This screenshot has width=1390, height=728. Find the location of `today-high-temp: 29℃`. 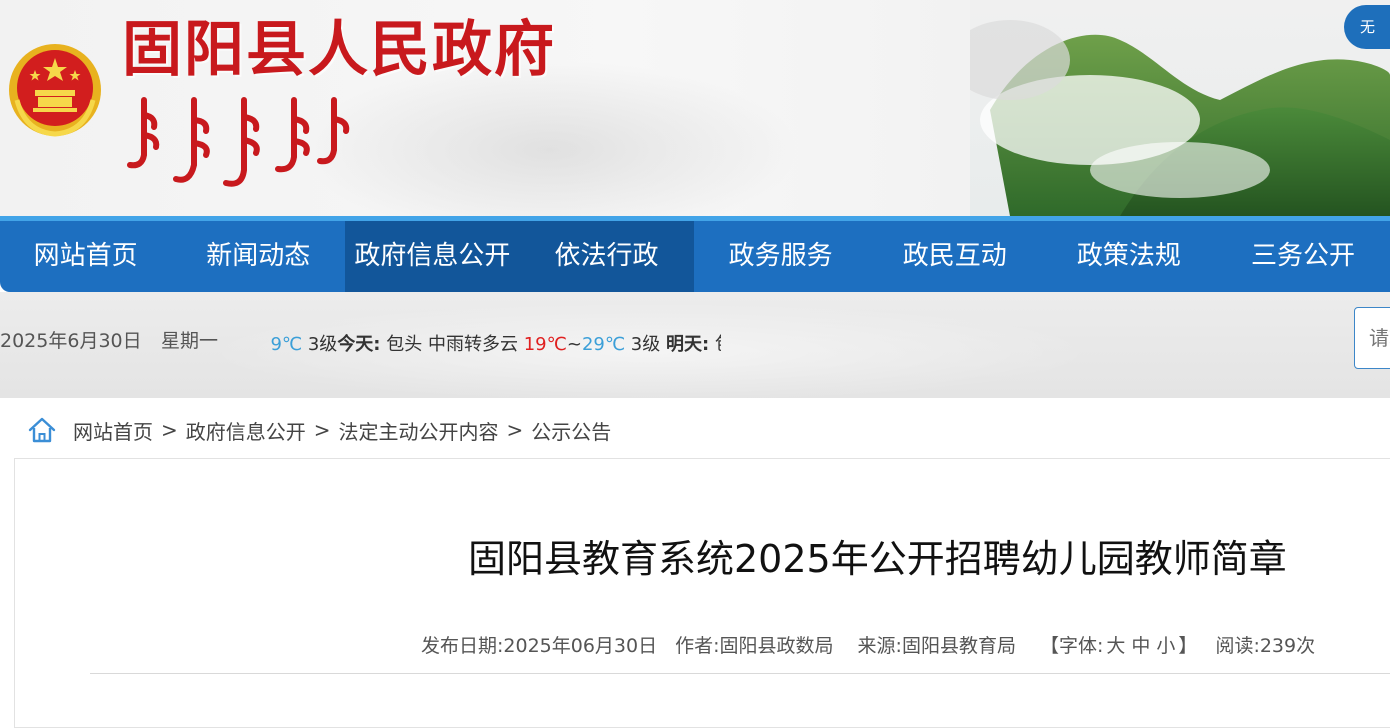

today-high-temp: 29℃ is located at coordinates (603, 344).